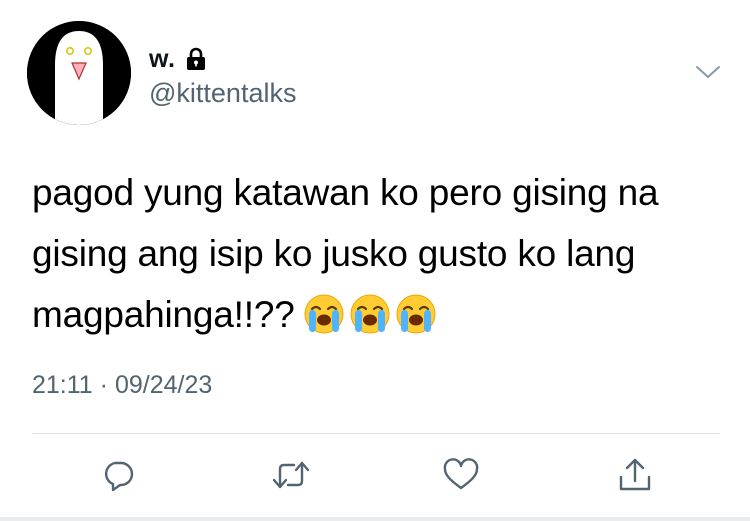 The width and height of the screenshot is (750, 521). What do you see at coordinates (162, 59) in the screenshot?
I see `display-name: w.` at bounding box center [162, 59].